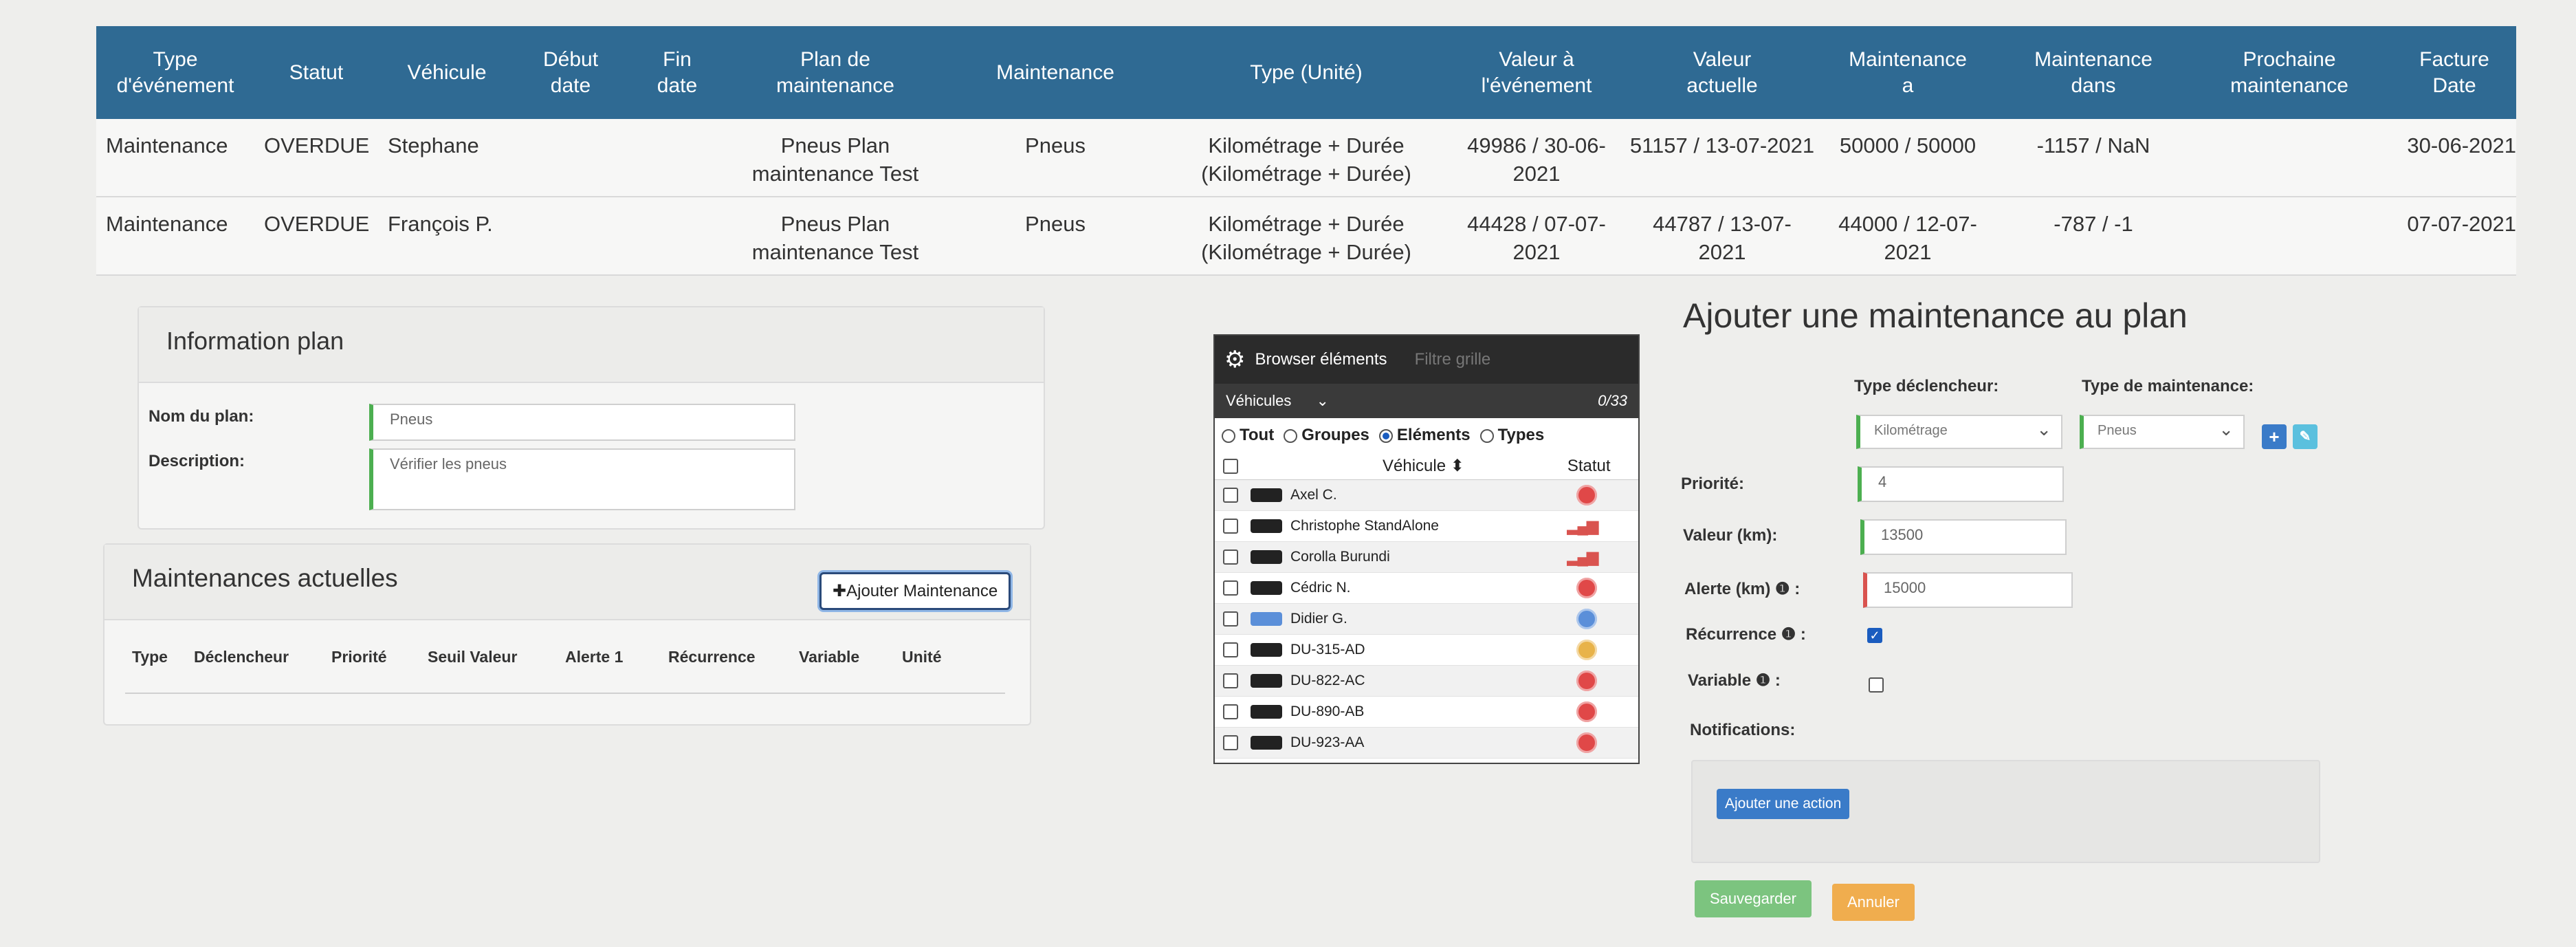 This screenshot has width=2576, height=947. What do you see at coordinates (1874, 635) in the screenshot?
I see `recurrence-checkbox: ✓` at bounding box center [1874, 635].